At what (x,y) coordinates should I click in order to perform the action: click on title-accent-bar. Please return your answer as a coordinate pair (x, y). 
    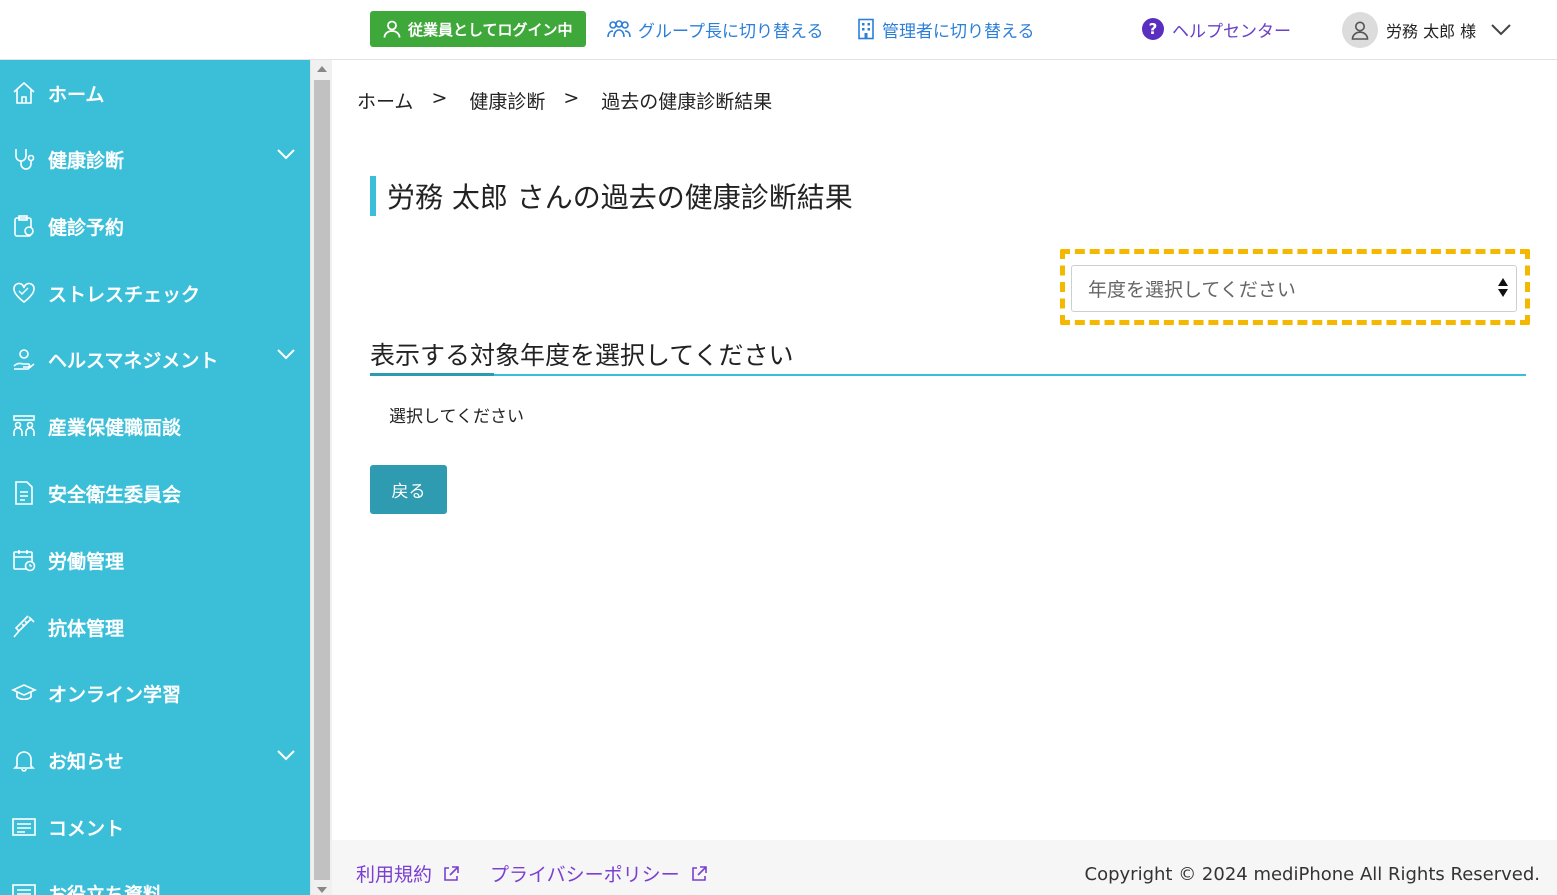
    Looking at the image, I should click on (373, 196).